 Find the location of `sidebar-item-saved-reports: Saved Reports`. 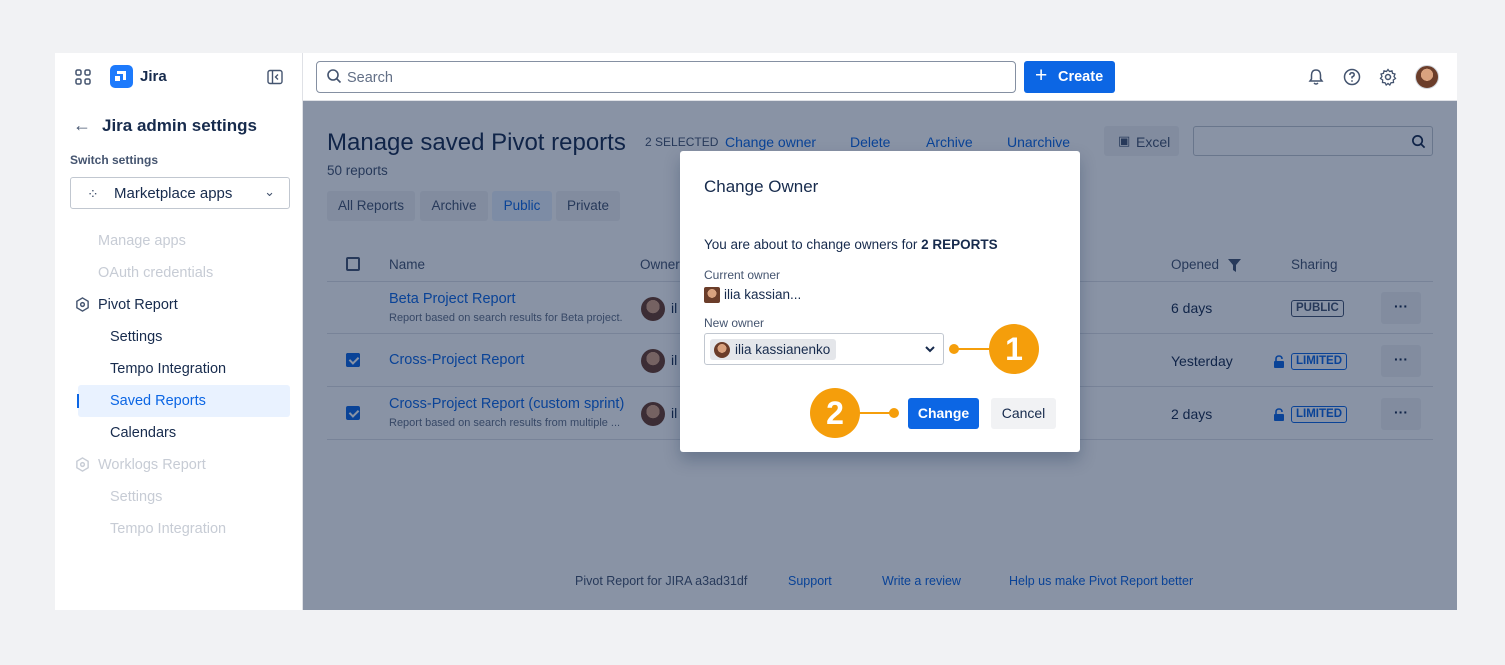

sidebar-item-saved-reports: Saved Reports is located at coordinates (158, 401).